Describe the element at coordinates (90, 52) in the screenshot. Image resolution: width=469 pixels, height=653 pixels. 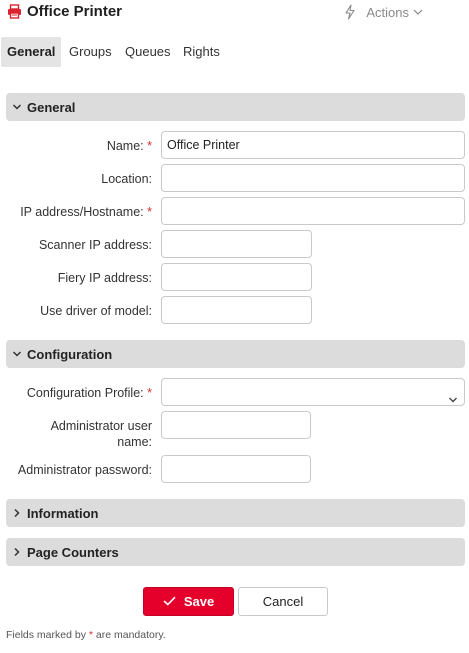
I see `tab-groups: Groups` at that location.